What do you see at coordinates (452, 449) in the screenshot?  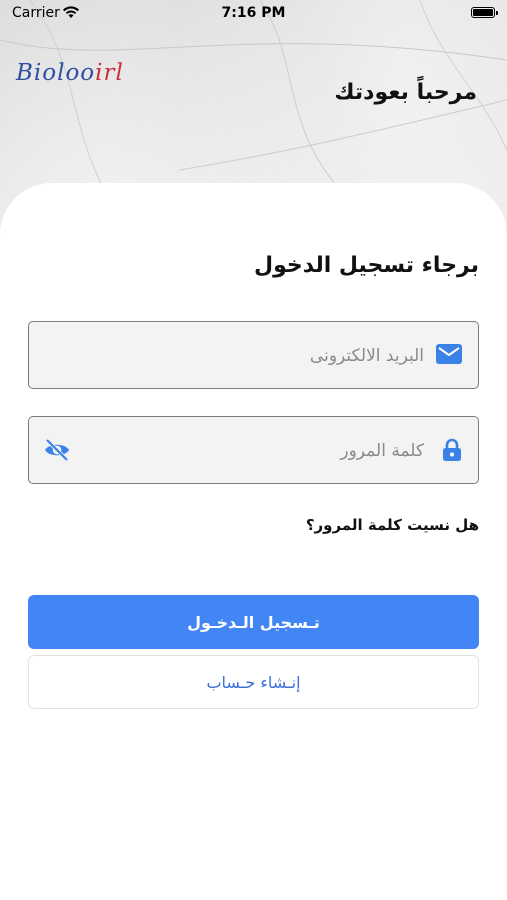 I see `lock-icon` at bounding box center [452, 449].